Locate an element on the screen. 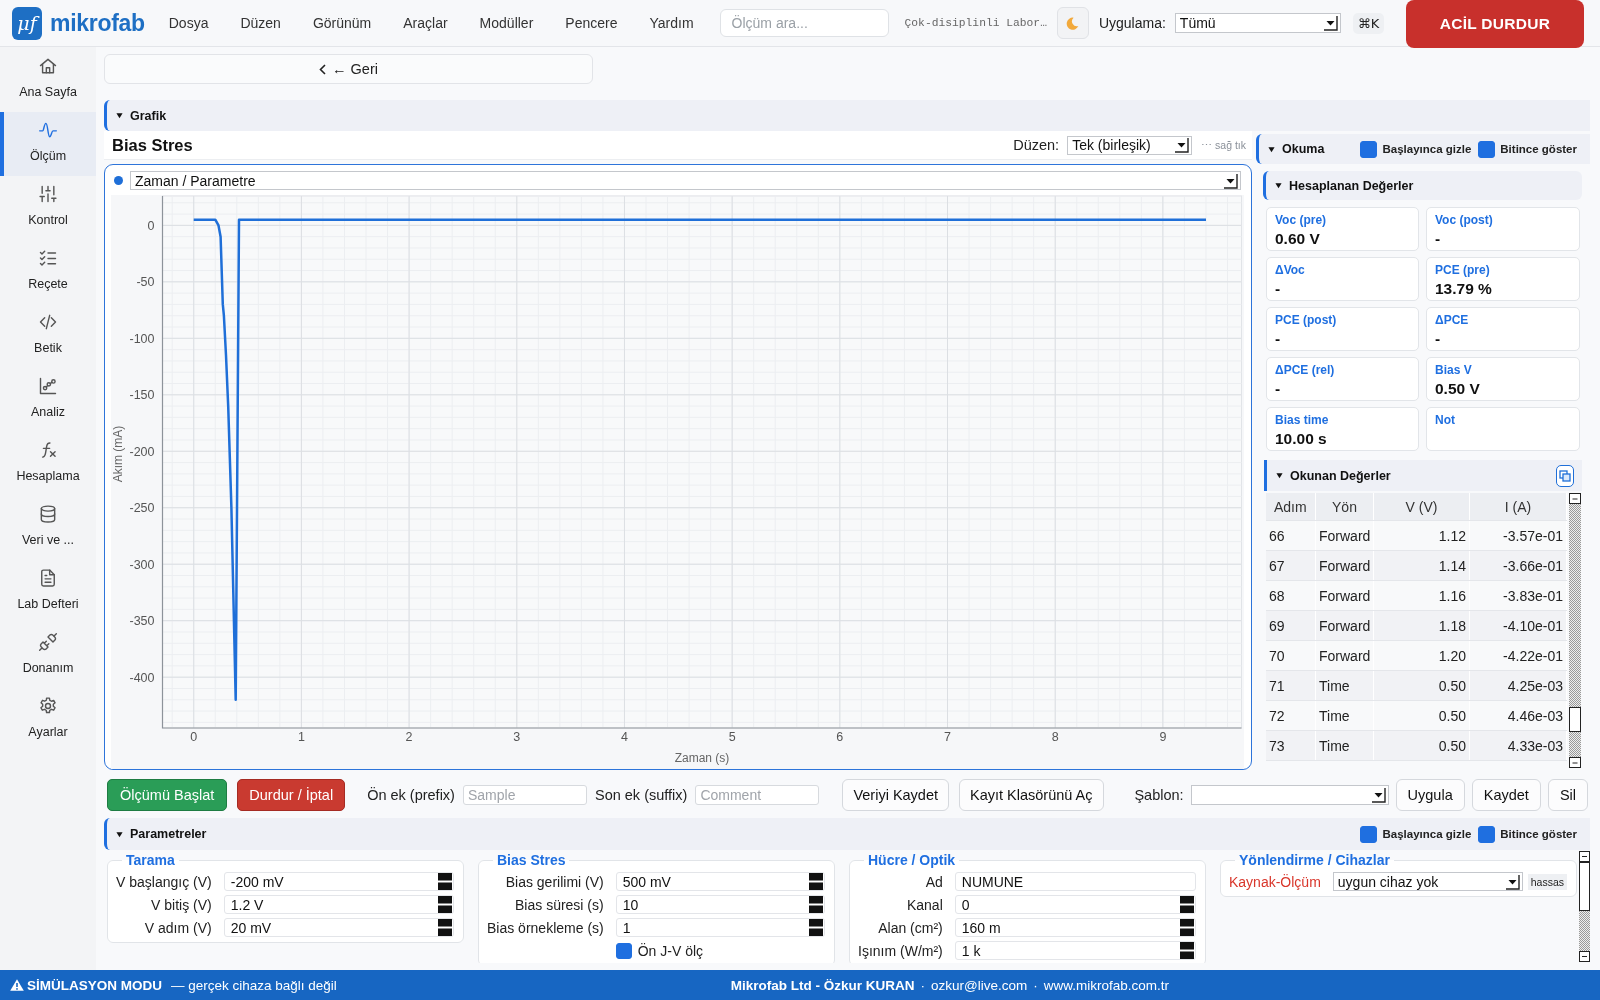 This screenshot has width=1600, height=1000. input-field: NUMUNE is located at coordinates (1075, 881).